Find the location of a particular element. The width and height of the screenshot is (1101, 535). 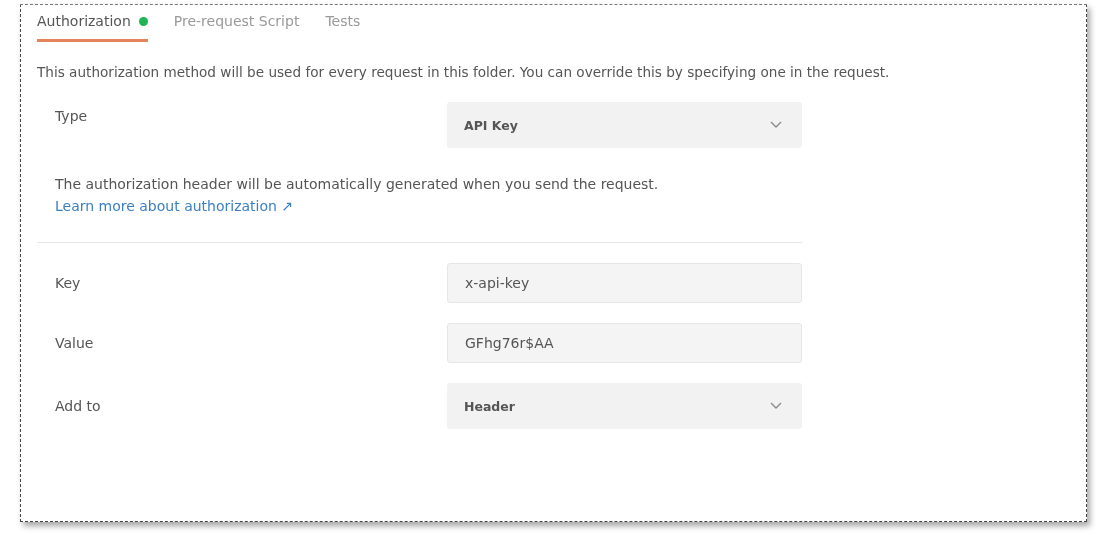

dropdown: Header is located at coordinates (624, 406).